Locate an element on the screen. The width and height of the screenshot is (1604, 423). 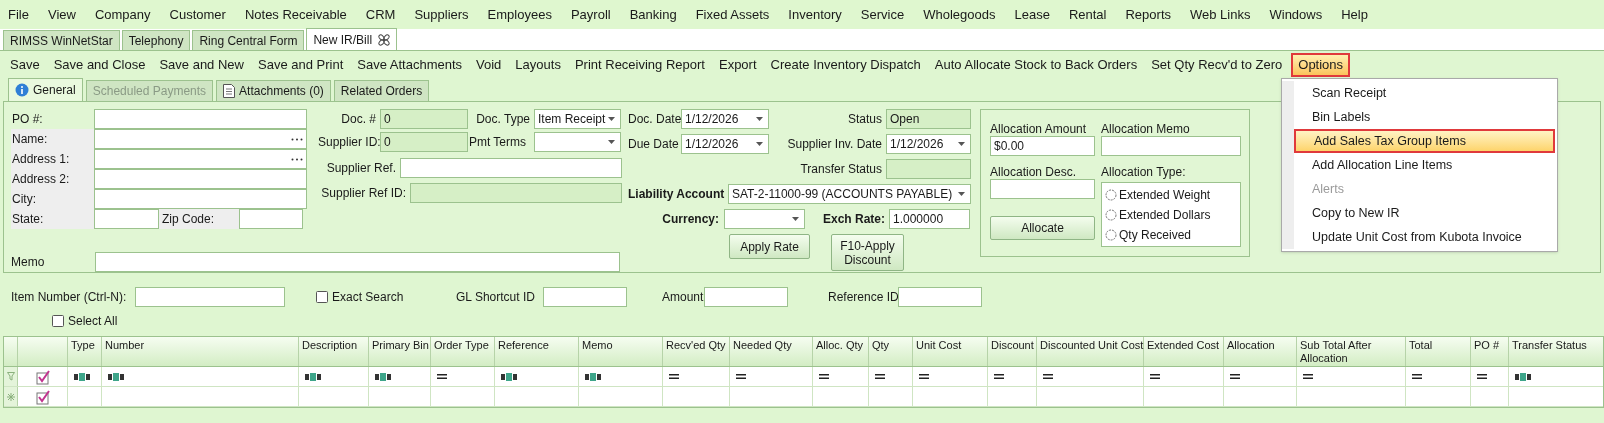
menu-option: Update Unit Cost from Kubota Invoice is located at coordinates (1424, 237).